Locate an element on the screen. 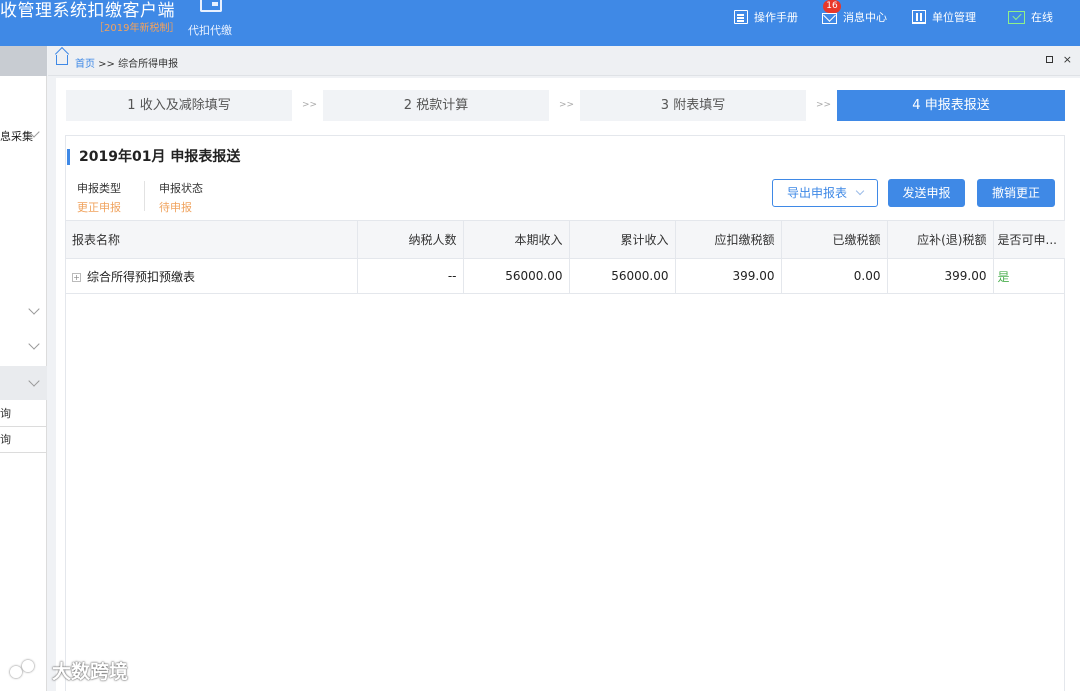 This screenshot has height=691, width=1080. watermark-text: 大数跨境 is located at coordinates (90, 672).